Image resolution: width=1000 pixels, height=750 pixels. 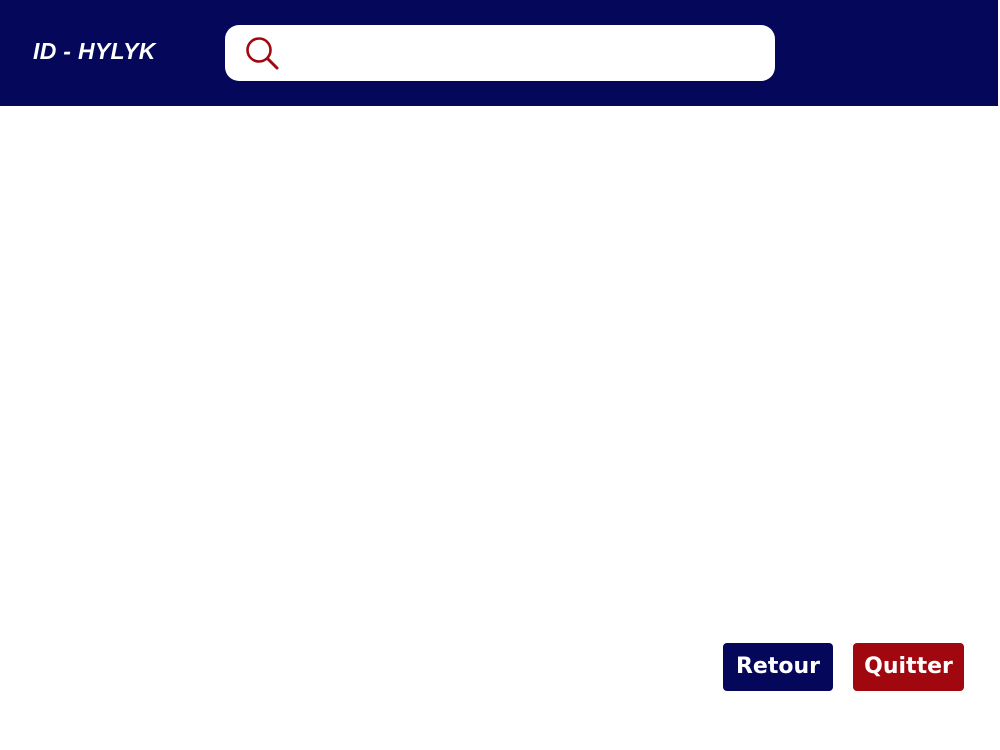 What do you see at coordinates (262, 54) in the screenshot?
I see `search-icon` at bounding box center [262, 54].